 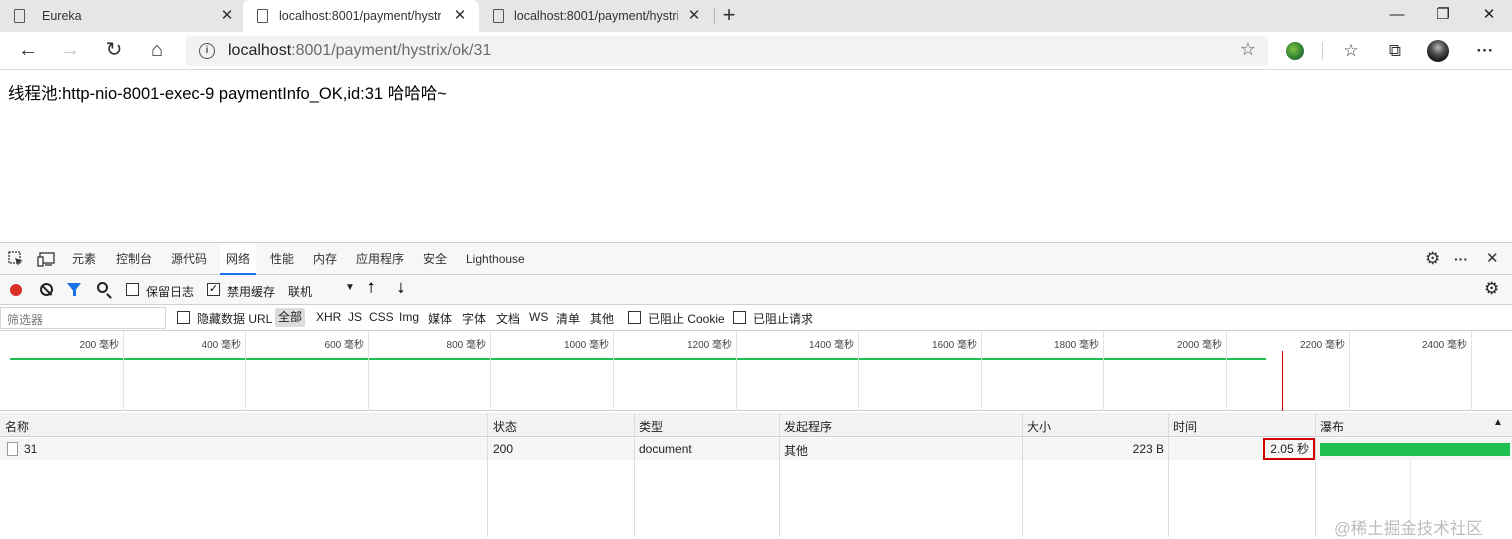 What do you see at coordinates (28, 51) in the screenshot?
I see `back-button: ←` at bounding box center [28, 51].